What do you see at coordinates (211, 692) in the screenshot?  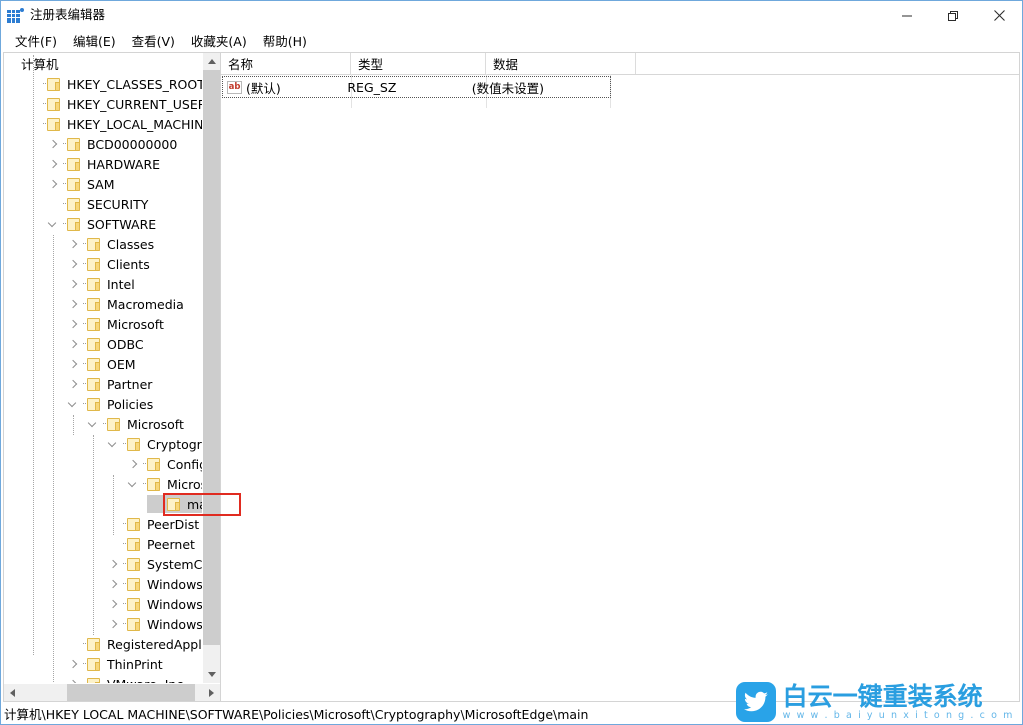 I see `scroll-right-icon` at bounding box center [211, 692].